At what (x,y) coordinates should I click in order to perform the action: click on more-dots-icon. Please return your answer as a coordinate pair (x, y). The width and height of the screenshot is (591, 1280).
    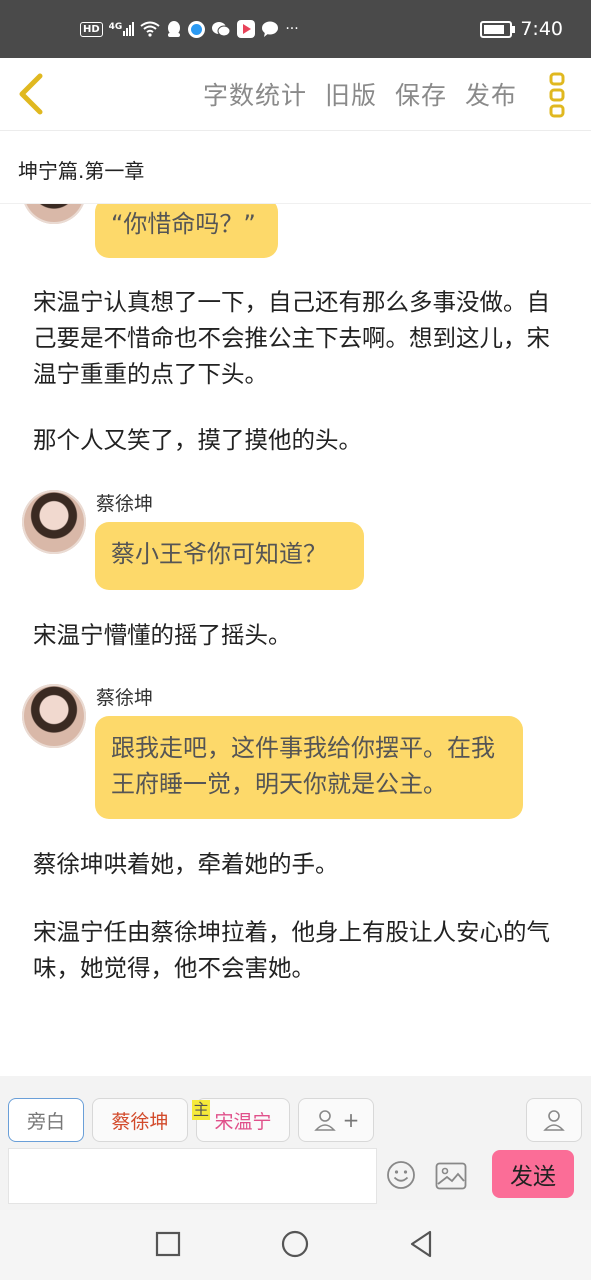
    Looking at the image, I should click on (557, 95).